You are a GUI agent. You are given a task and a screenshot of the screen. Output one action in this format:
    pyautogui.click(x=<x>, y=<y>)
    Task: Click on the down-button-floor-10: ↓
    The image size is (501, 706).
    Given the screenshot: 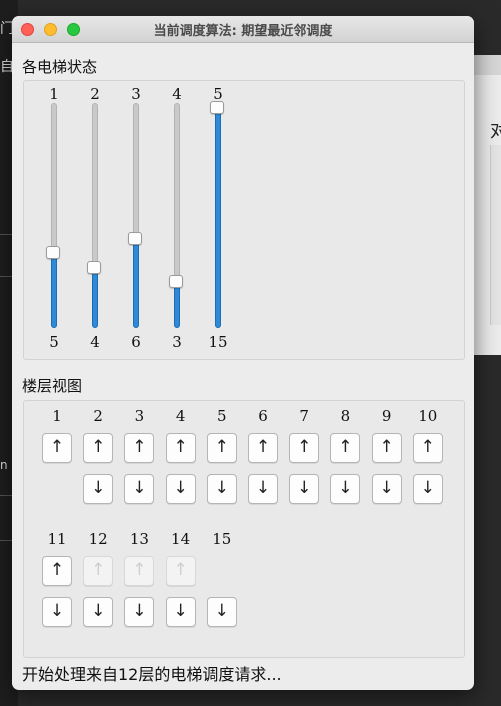 What is the action you would take?
    pyautogui.click(x=427, y=489)
    